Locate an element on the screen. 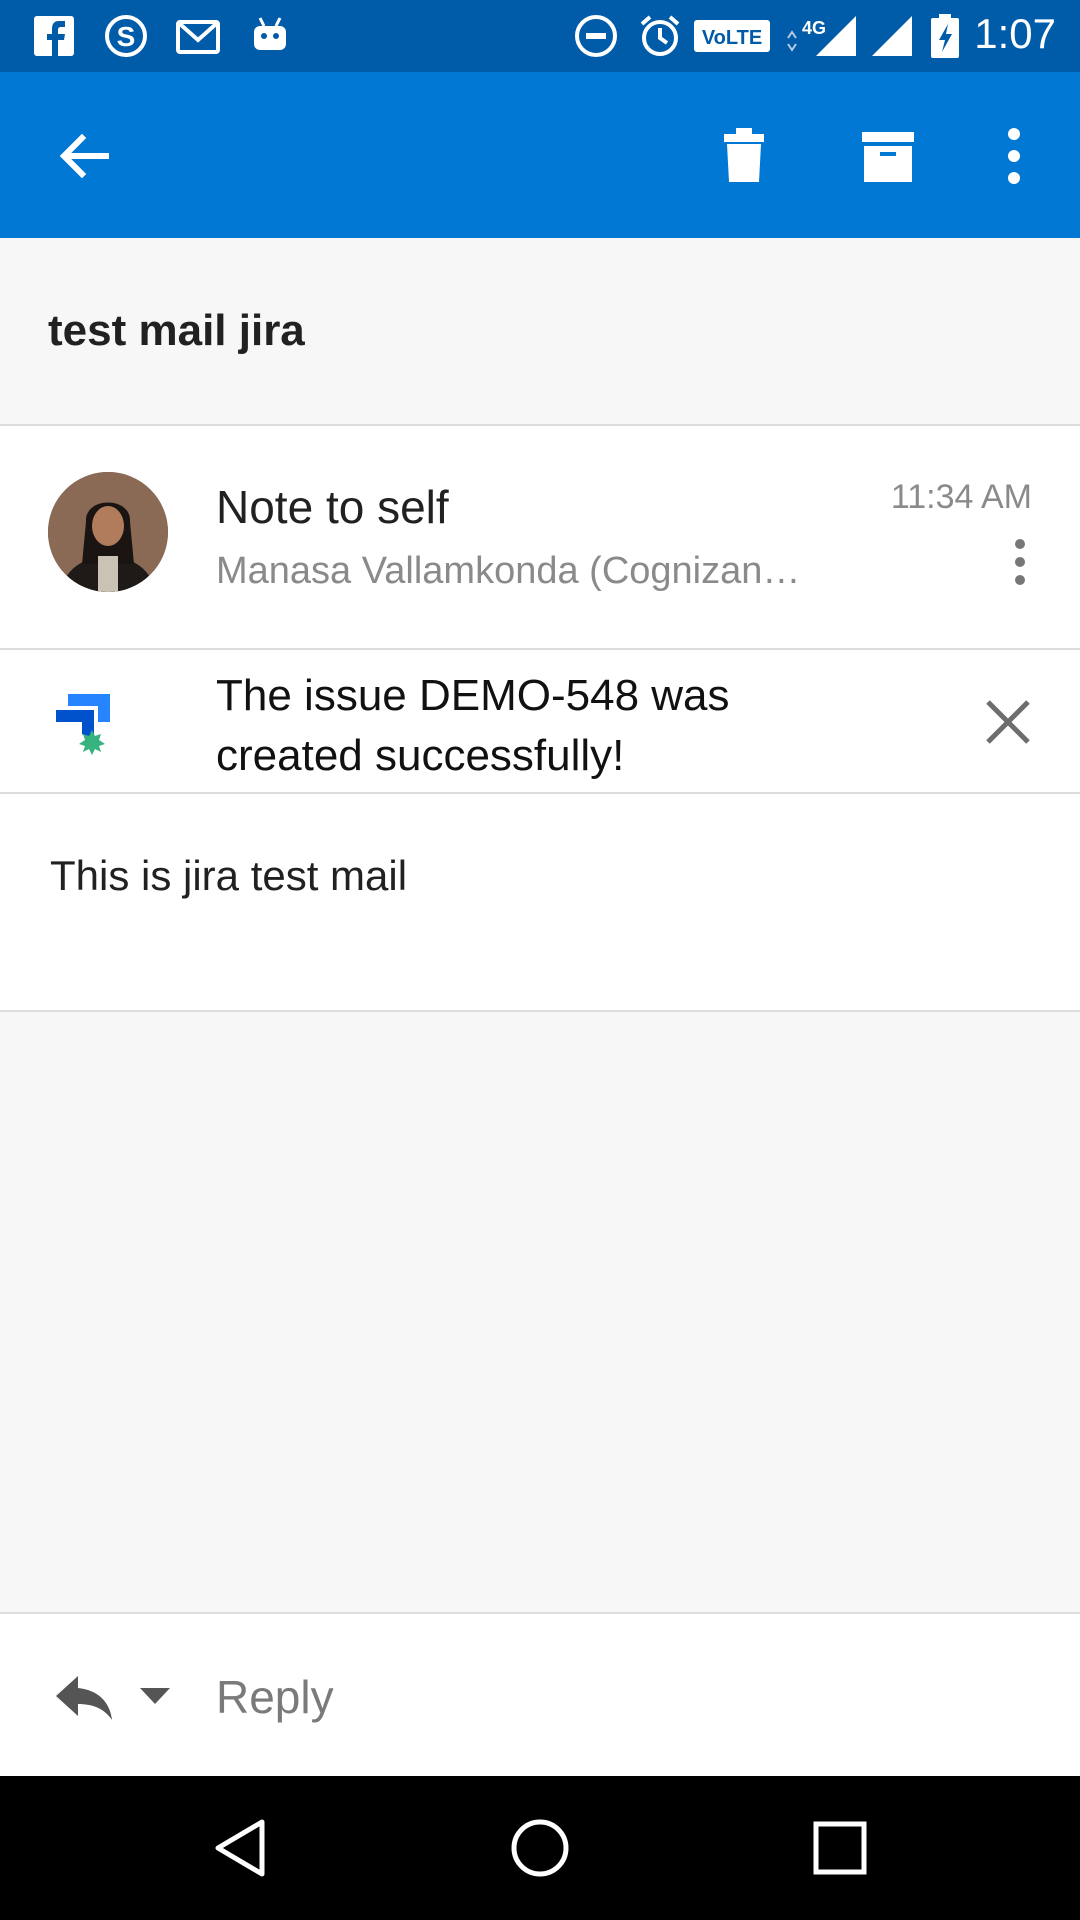  message-time: 11:34 AM is located at coordinates (961, 497).